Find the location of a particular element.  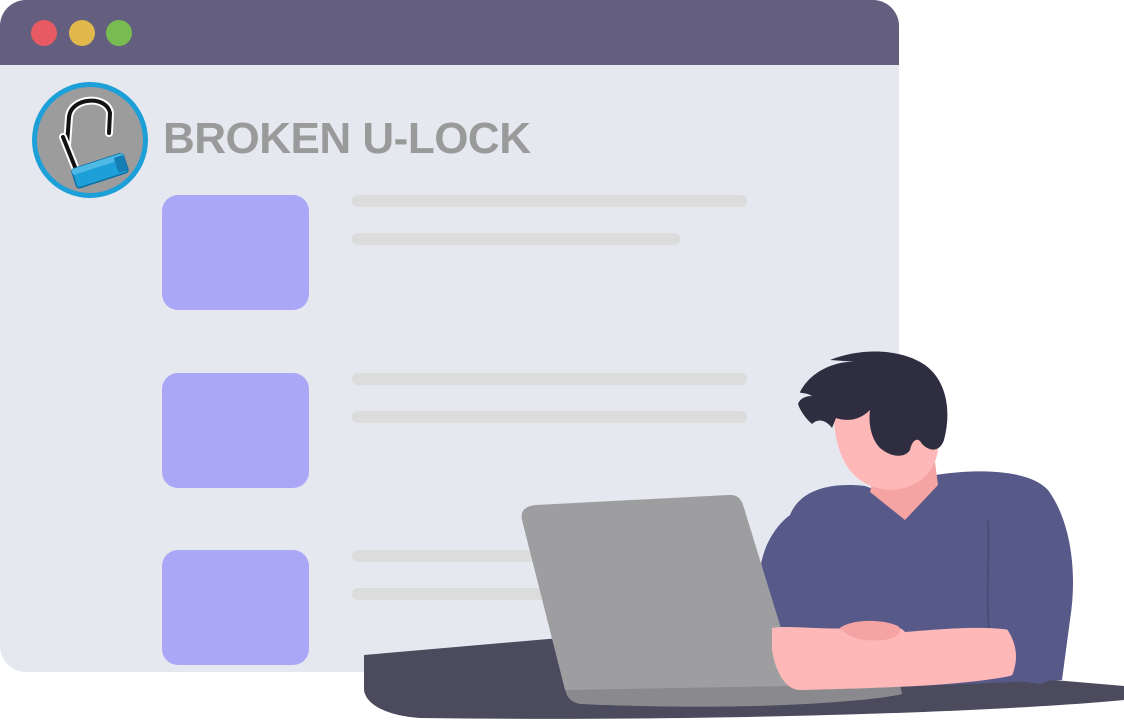

broken-u-lock-icon is located at coordinates (90, 140).